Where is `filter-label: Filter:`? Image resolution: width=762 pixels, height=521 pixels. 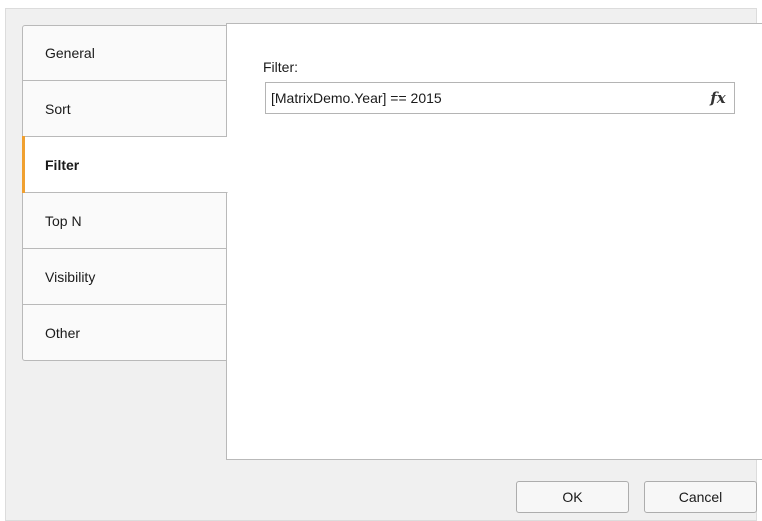 filter-label: Filter: is located at coordinates (280, 67).